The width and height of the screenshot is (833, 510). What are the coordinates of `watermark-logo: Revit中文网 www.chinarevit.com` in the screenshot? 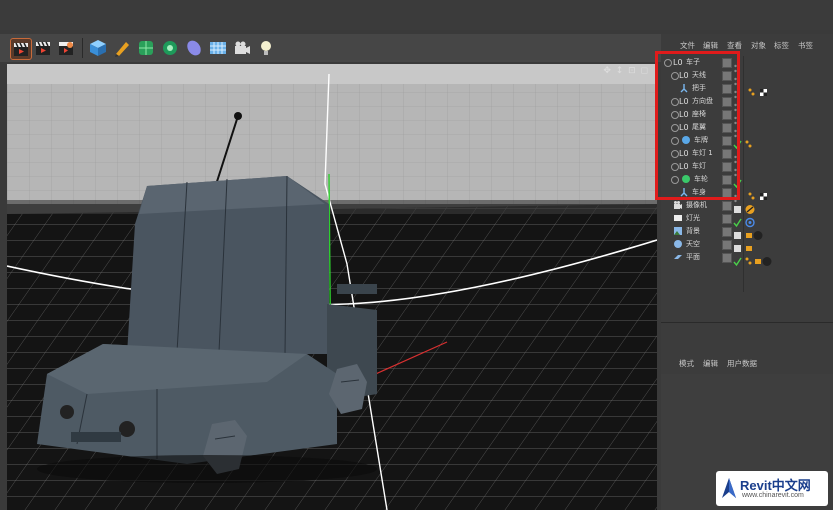 It's located at (772, 488).